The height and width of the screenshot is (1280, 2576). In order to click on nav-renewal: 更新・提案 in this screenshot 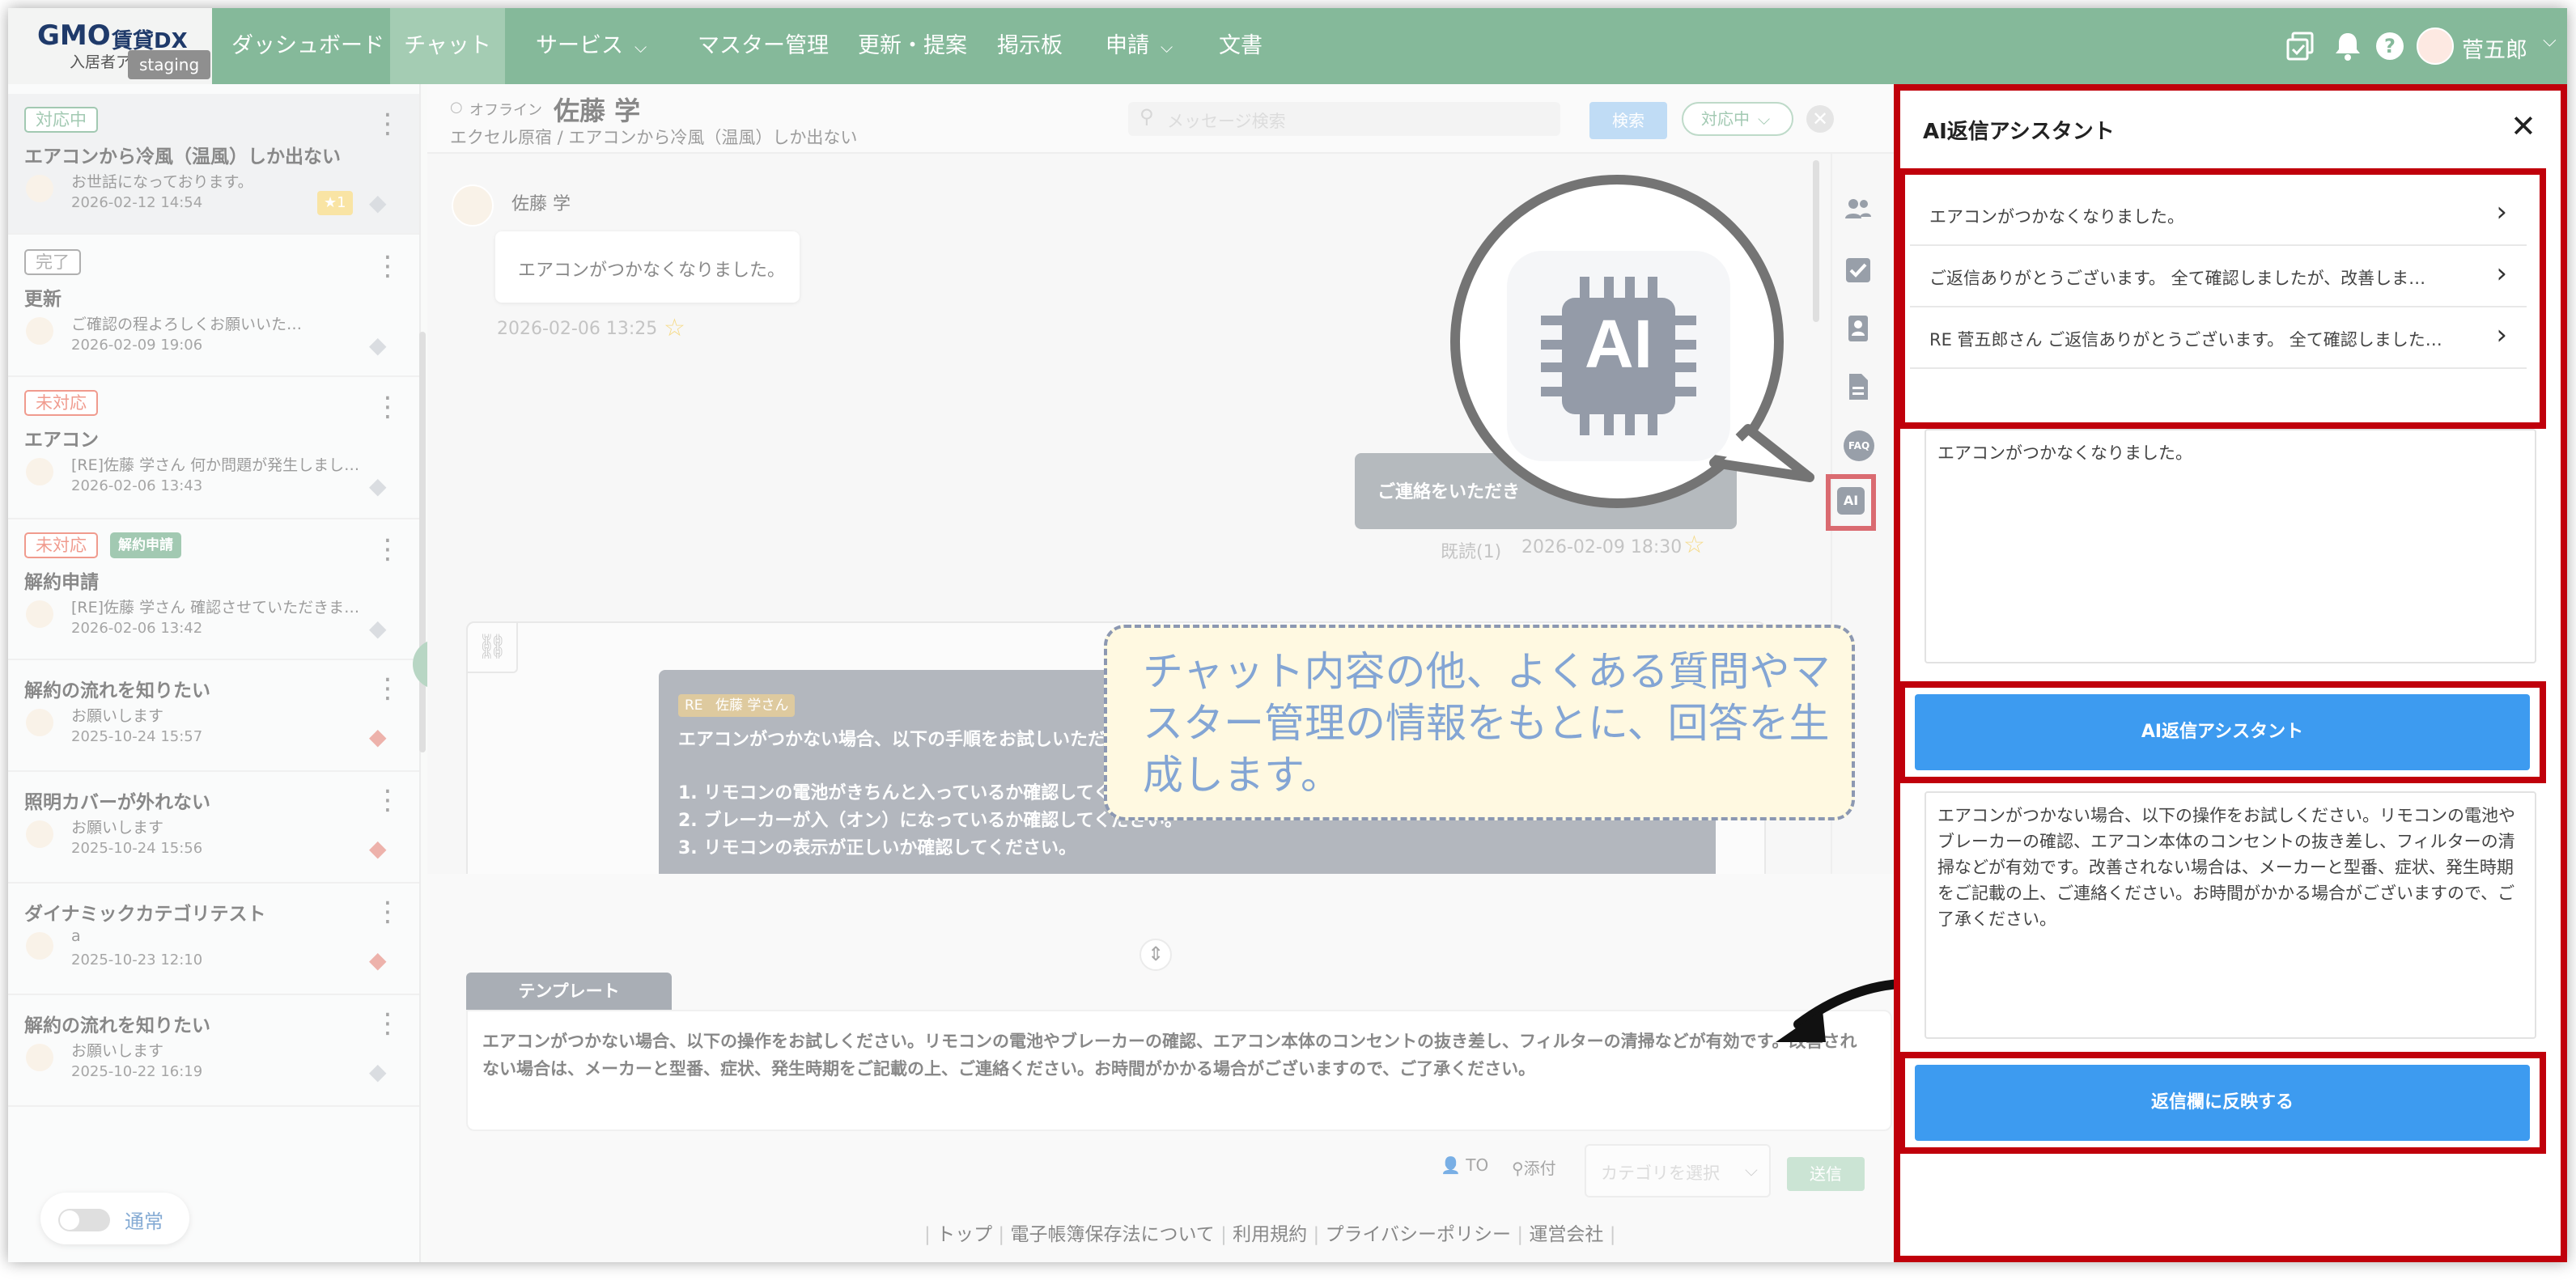, I will do `click(912, 46)`.